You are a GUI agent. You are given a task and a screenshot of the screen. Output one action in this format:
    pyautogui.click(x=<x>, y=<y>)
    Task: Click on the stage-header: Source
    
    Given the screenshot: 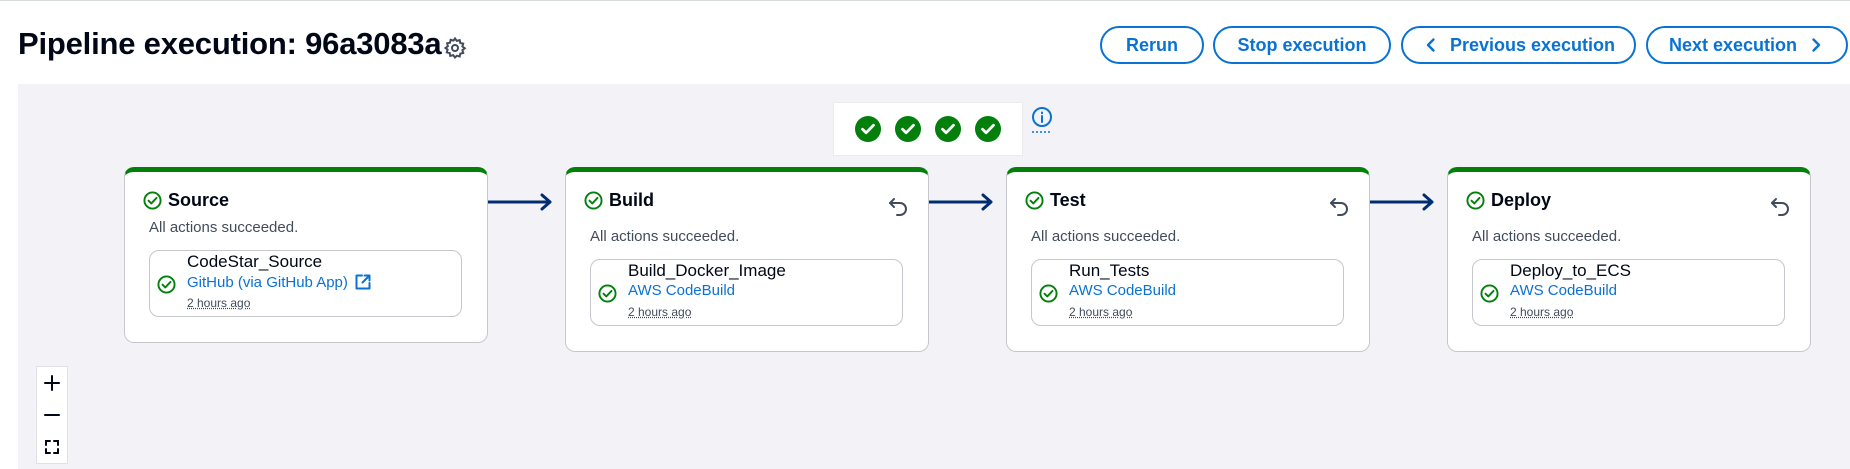 What is the action you would take?
    pyautogui.click(x=186, y=200)
    